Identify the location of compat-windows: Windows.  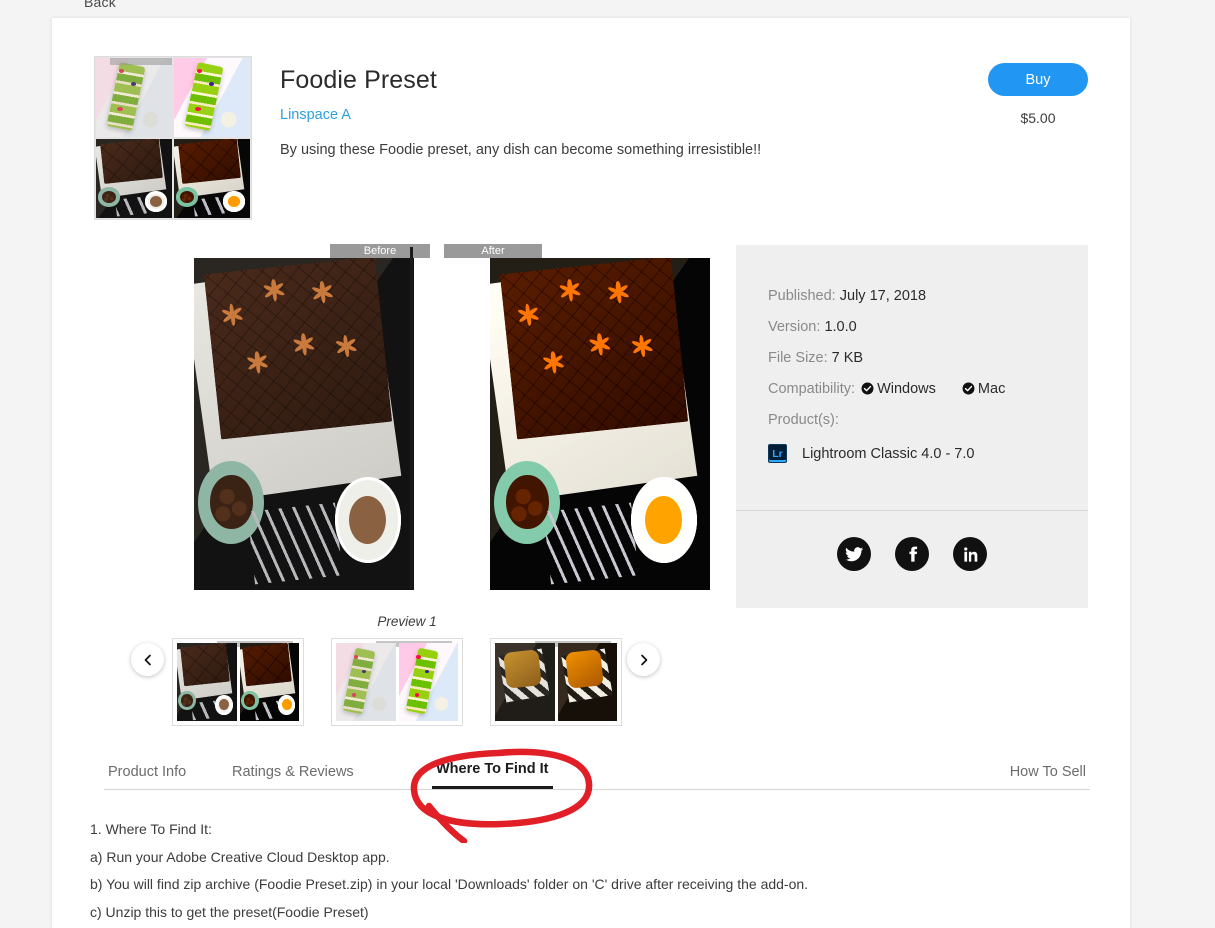
(898, 389).